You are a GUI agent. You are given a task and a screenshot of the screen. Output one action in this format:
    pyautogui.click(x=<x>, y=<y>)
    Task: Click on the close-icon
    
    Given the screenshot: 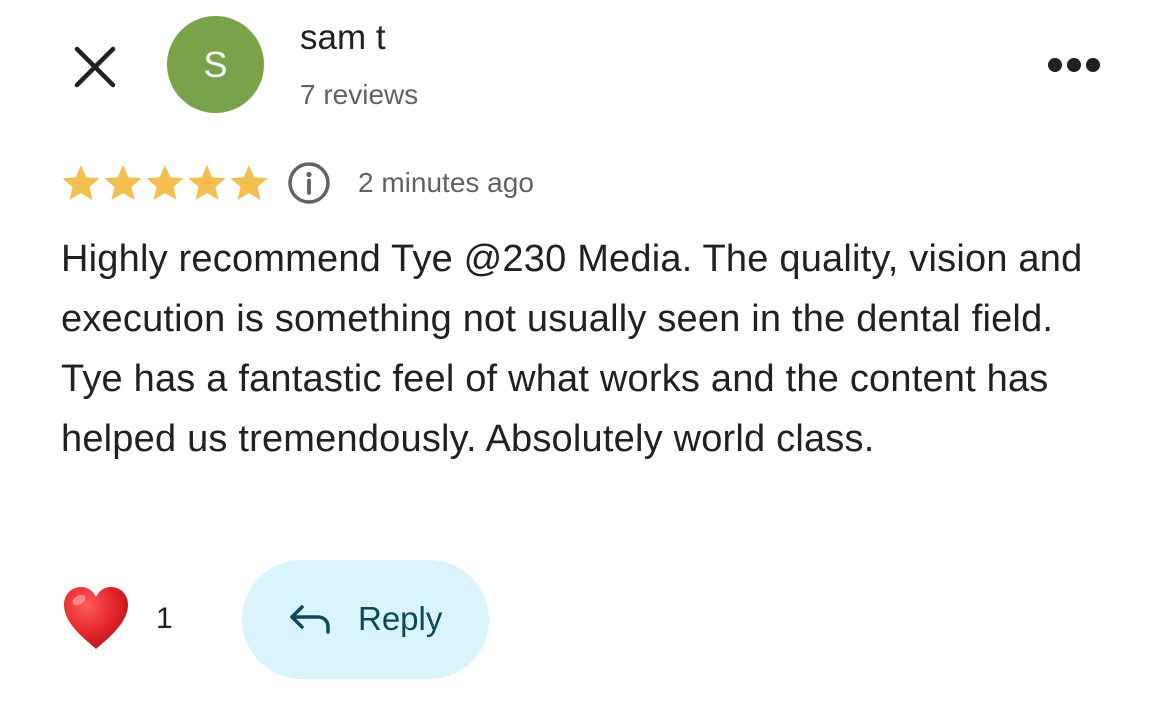 What is the action you would take?
    pyautogui.click(x=95, y=67)
    